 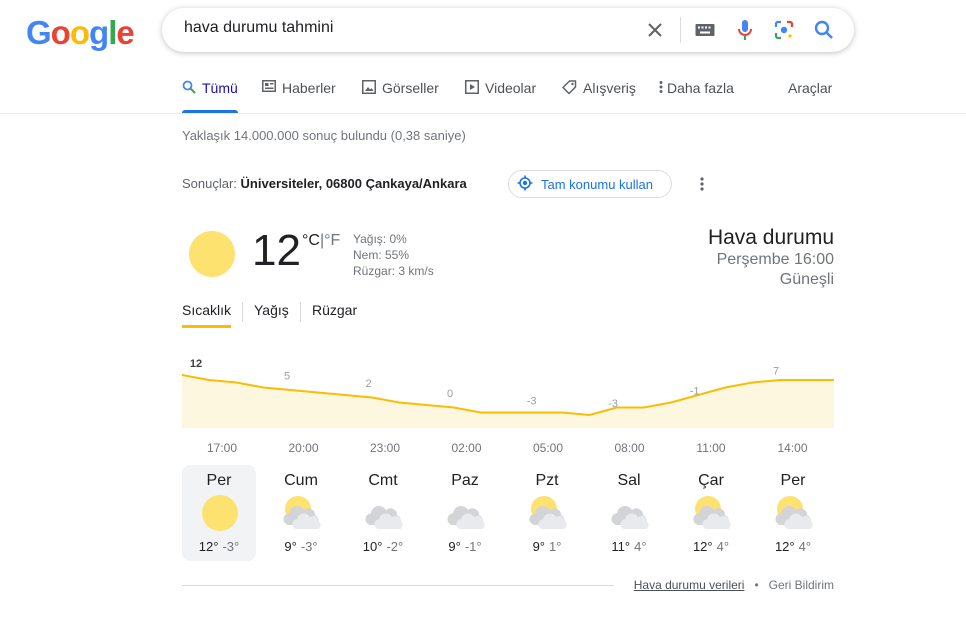 What do you see at coordinates (196, 364) in the screenshot?
I see `chart-value-label: 12` at bounding box center [196, 364].